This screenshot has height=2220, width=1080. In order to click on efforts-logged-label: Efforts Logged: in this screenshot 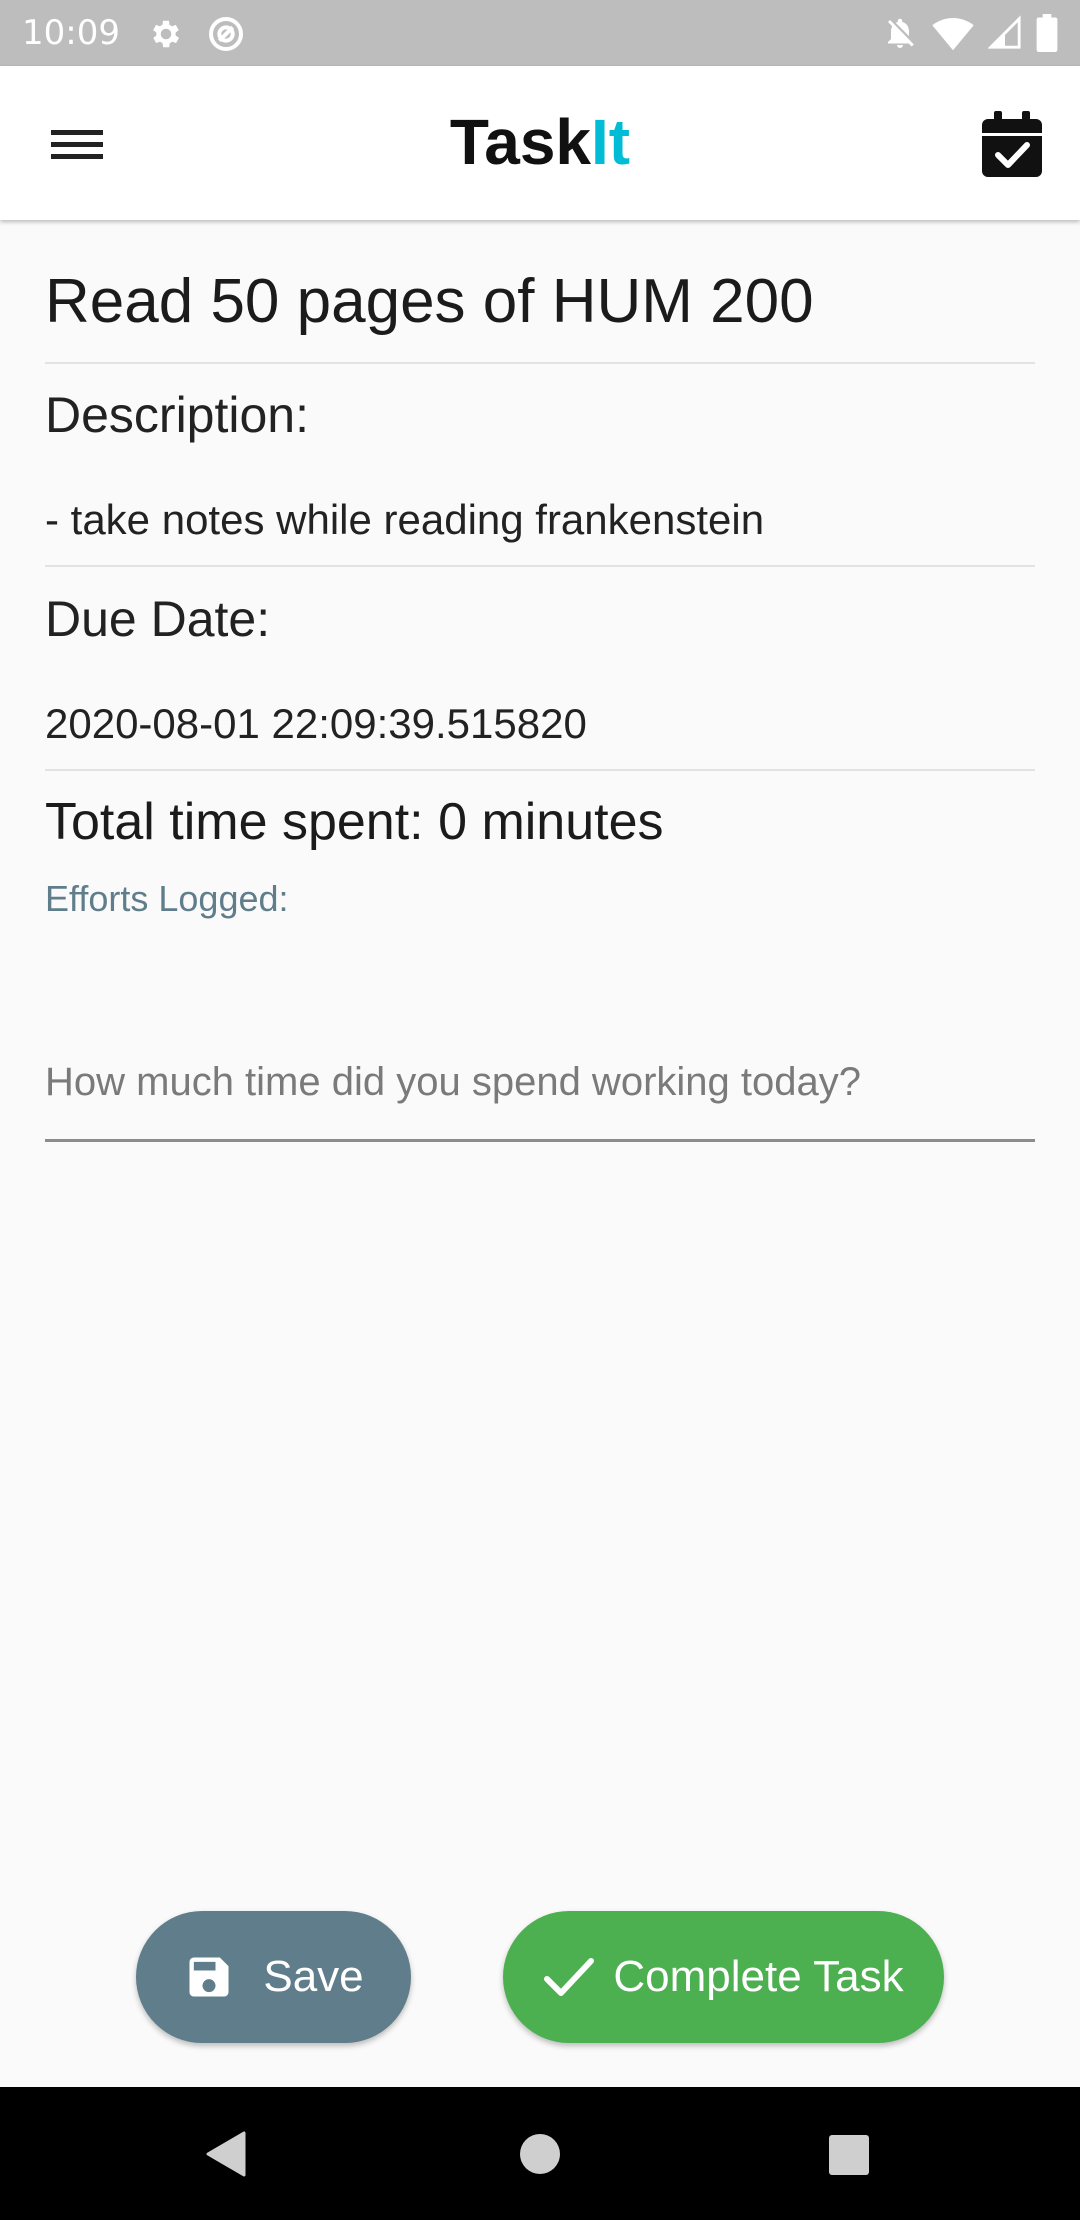, I will do `click(167, 898)`.